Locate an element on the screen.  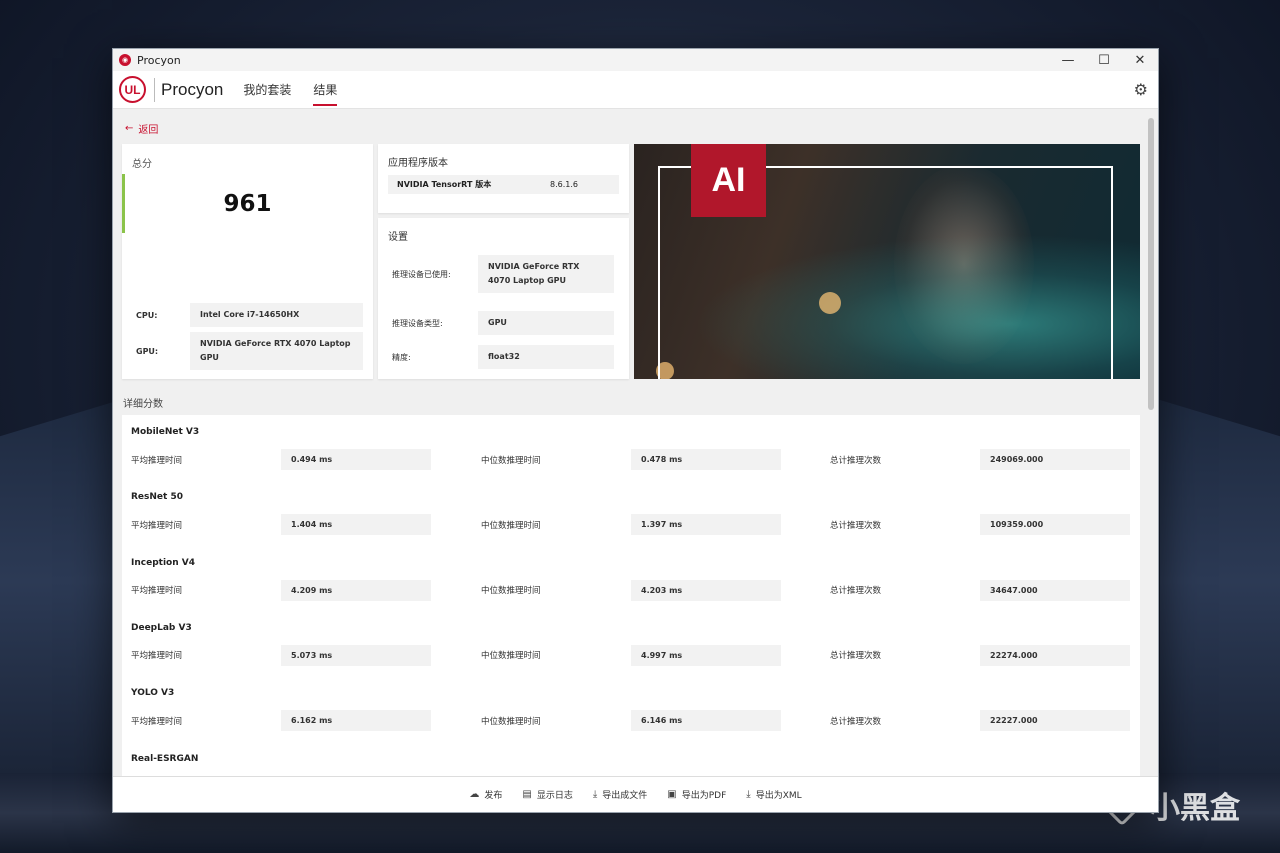
app-icon: ◉ is located at coordinates (125, 60).